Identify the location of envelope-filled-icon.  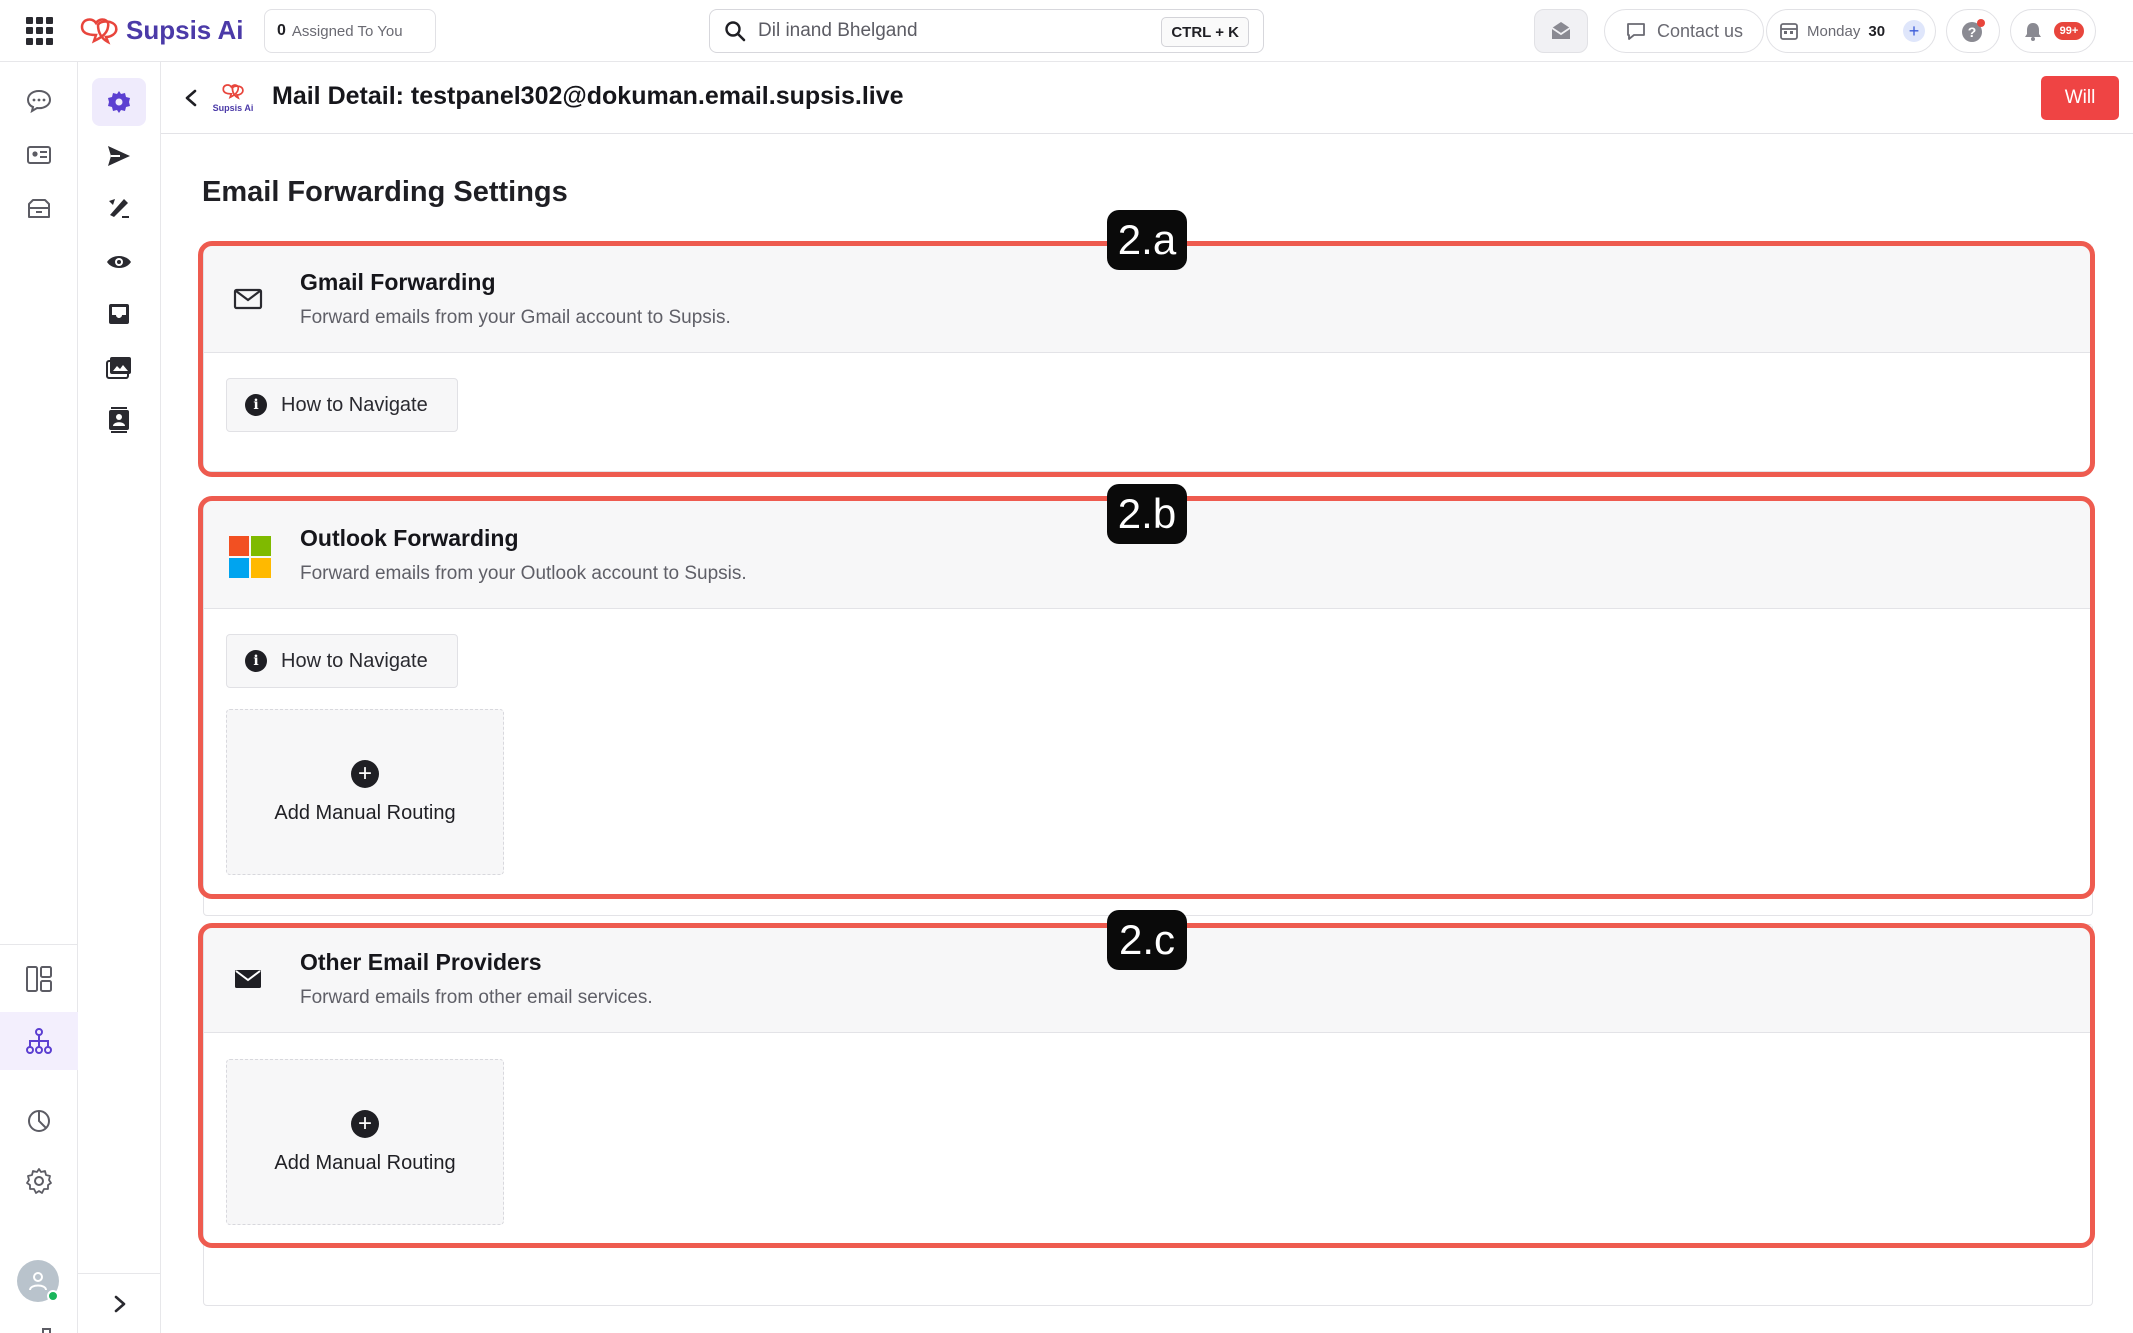
(248, 979).